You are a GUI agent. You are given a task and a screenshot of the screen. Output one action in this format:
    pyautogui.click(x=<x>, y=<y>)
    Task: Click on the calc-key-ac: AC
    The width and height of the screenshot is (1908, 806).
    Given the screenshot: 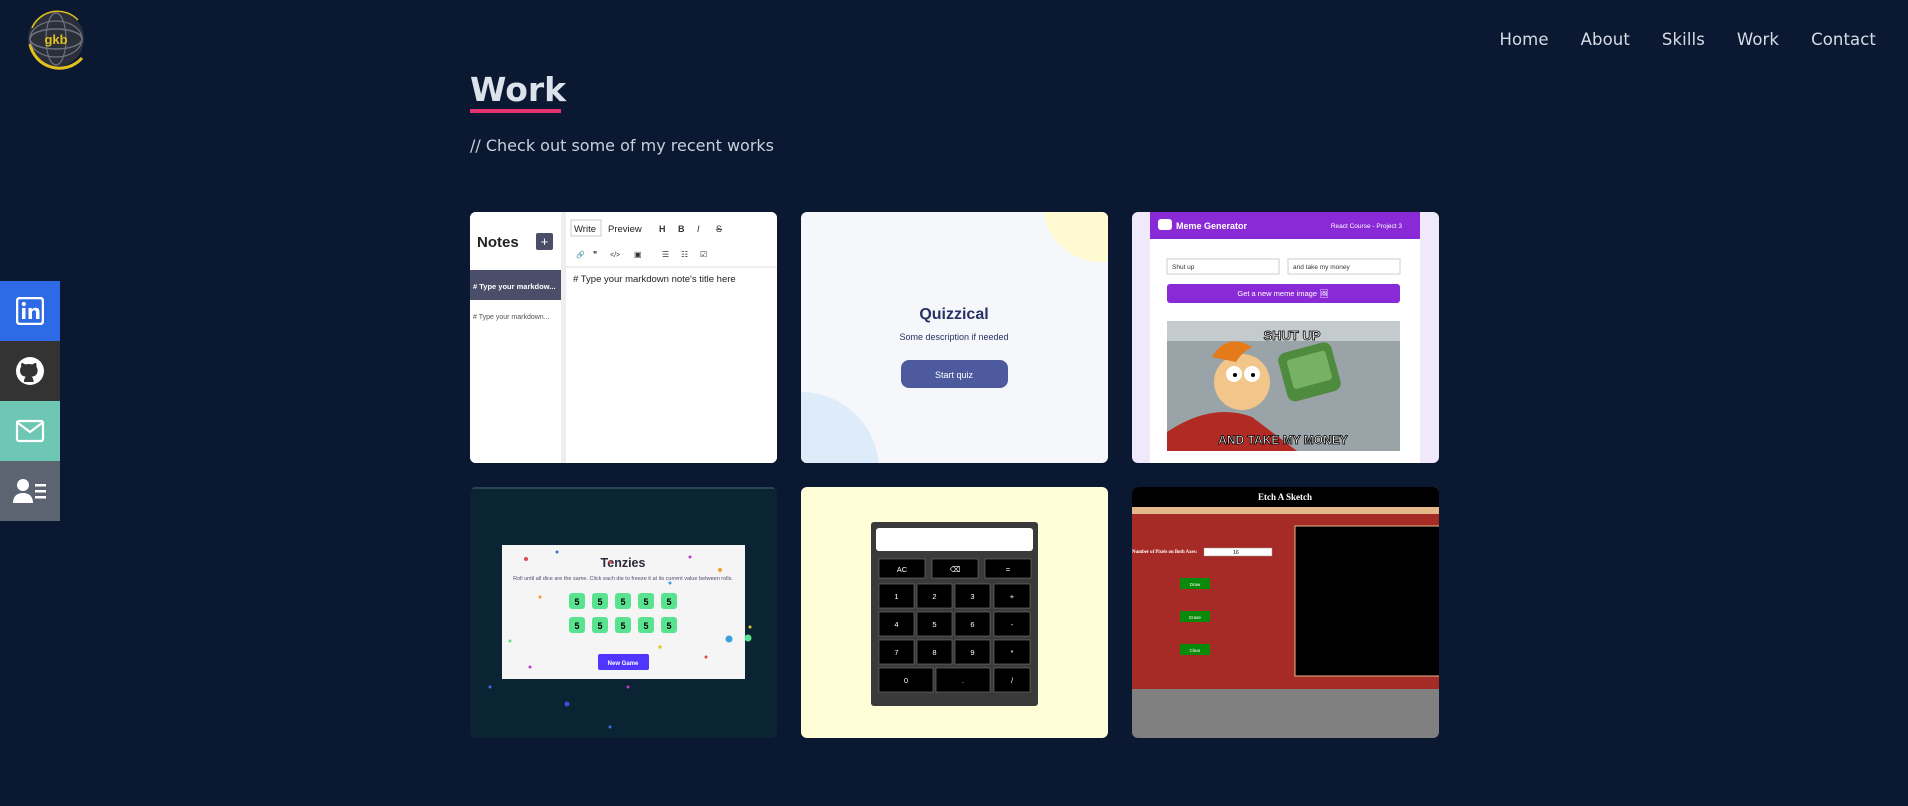 What is the action you would take?
    pyautogui.click(x=902, y=569)
    